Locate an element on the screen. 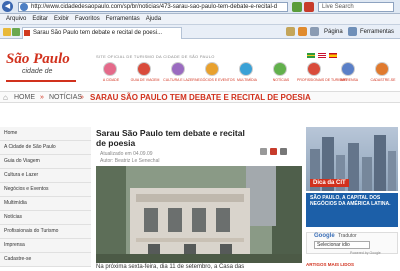  quick-nav-label: MULTIMÍDIA is located at coordinates (247, 80).